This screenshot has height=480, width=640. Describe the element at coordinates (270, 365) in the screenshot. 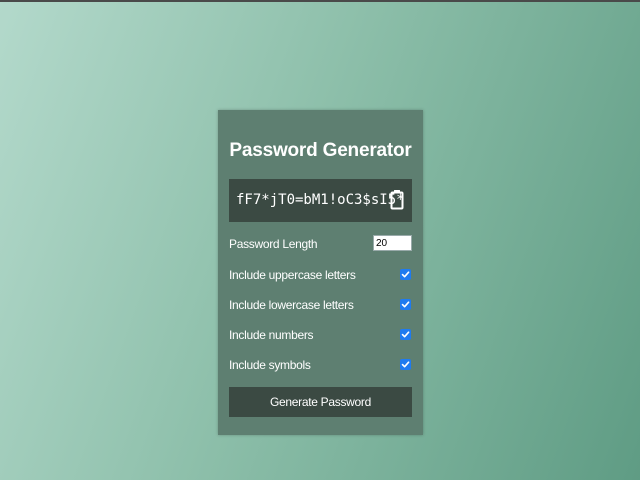

I see `symbols-label: Include symbols` at that location.